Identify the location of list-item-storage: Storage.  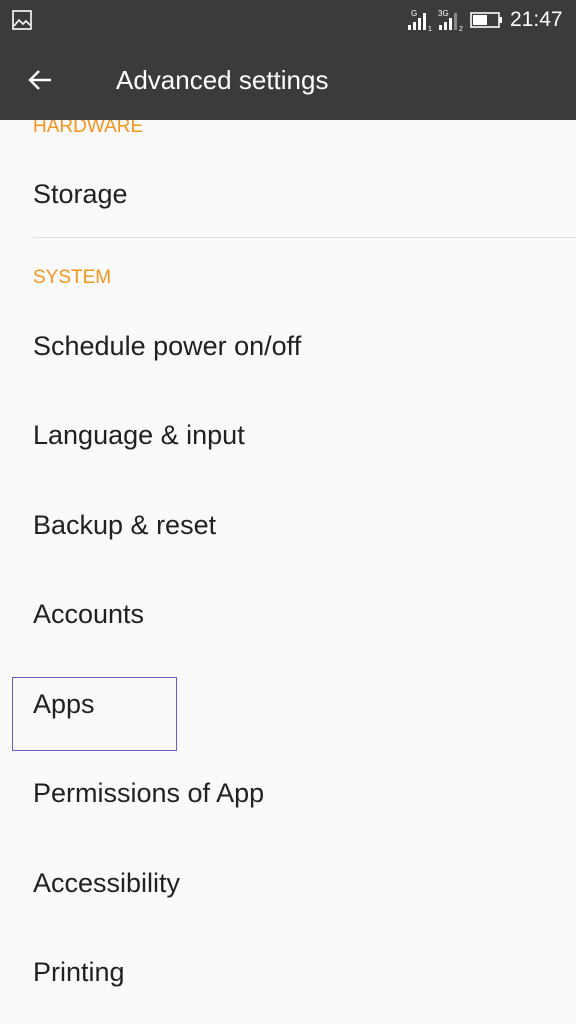
(288, 194).